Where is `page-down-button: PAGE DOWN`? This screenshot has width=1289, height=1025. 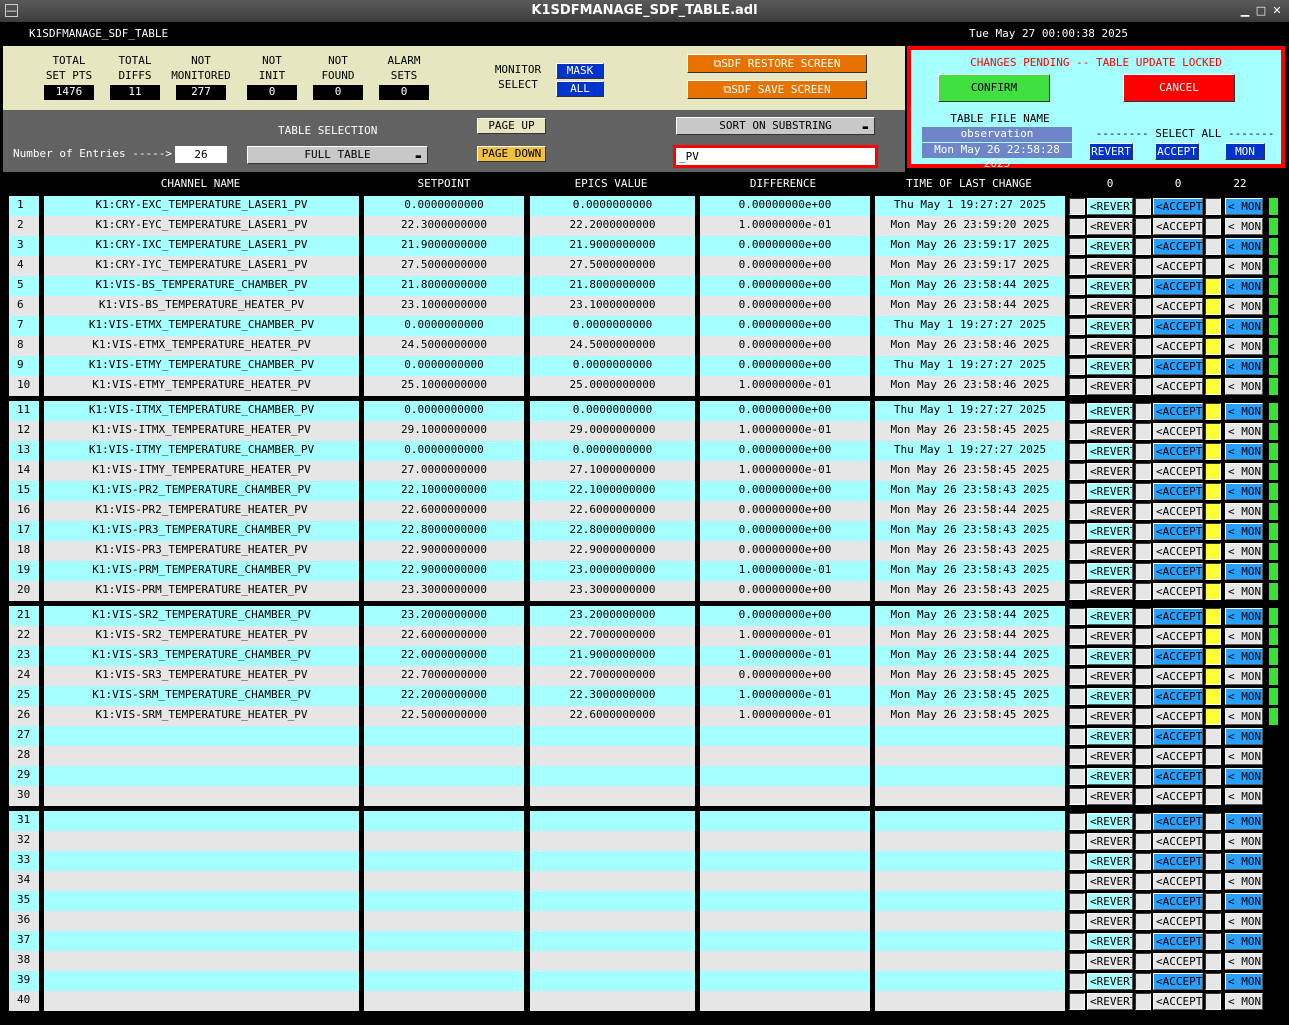
page-down-button: PAGE DOWN is located at coordinates (511, 154).